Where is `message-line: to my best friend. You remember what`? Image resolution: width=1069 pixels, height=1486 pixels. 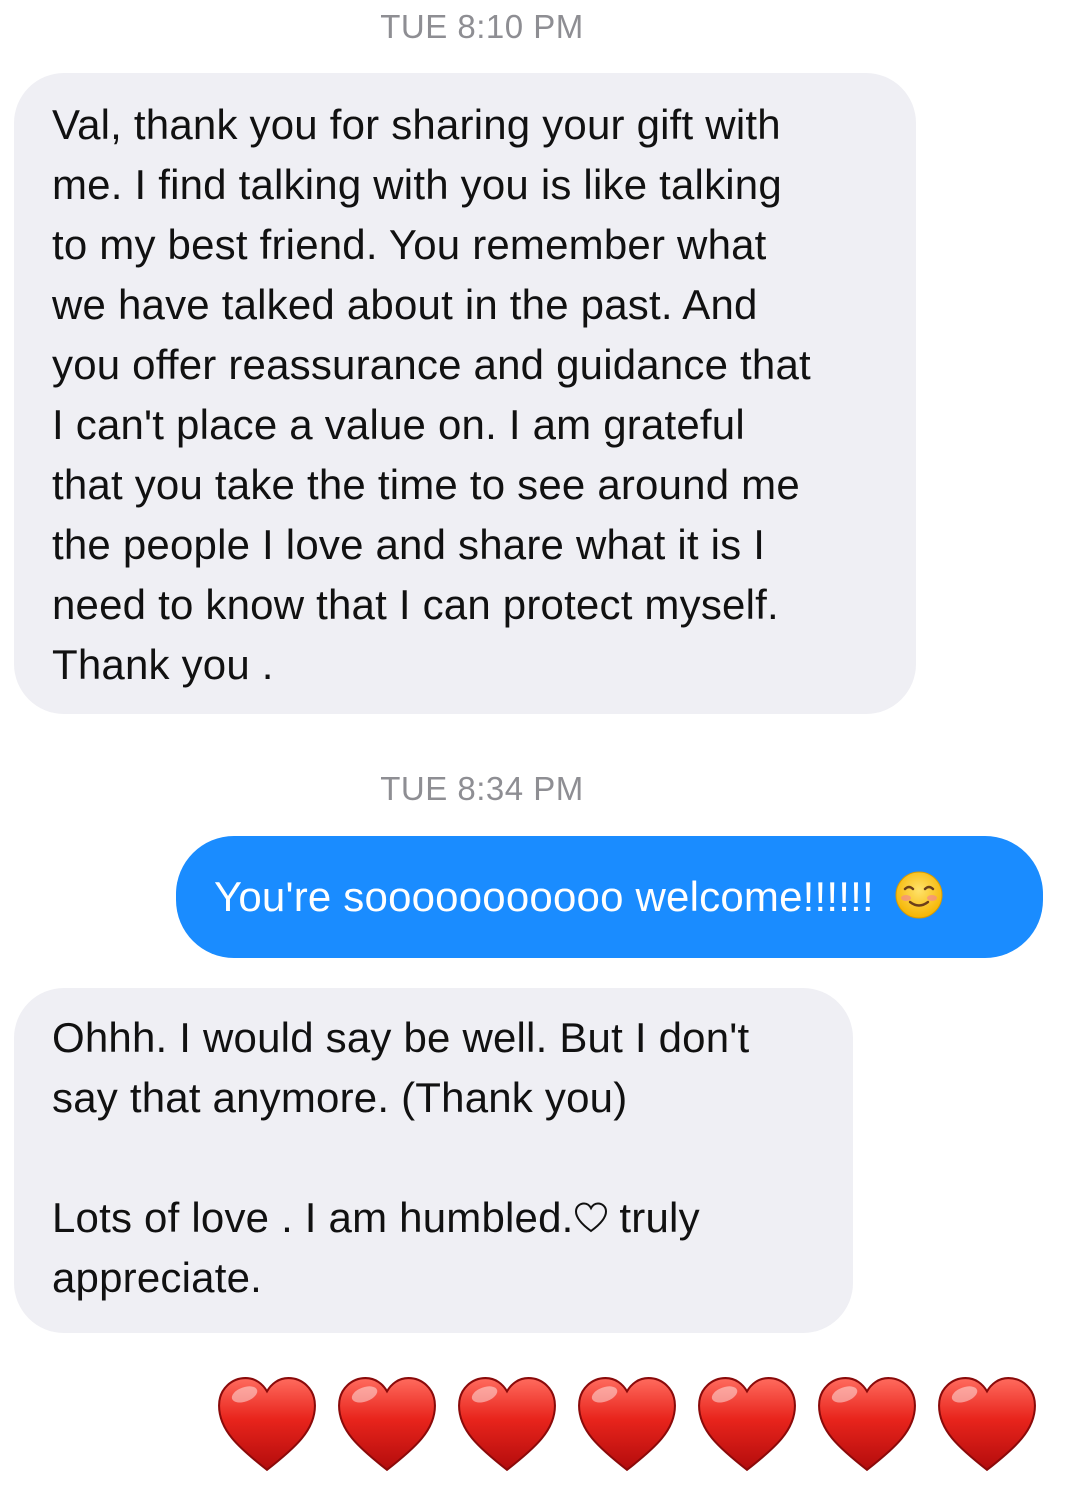 message-line: to my best friend. You remember what is located at coordinates (409, 244).